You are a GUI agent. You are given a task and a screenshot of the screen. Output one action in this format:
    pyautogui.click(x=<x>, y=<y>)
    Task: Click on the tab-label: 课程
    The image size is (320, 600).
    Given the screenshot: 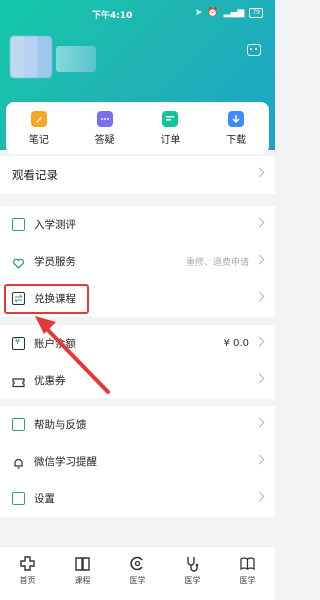 What is the action you would take?
    pyautogui.click(x=82, y=580)
    